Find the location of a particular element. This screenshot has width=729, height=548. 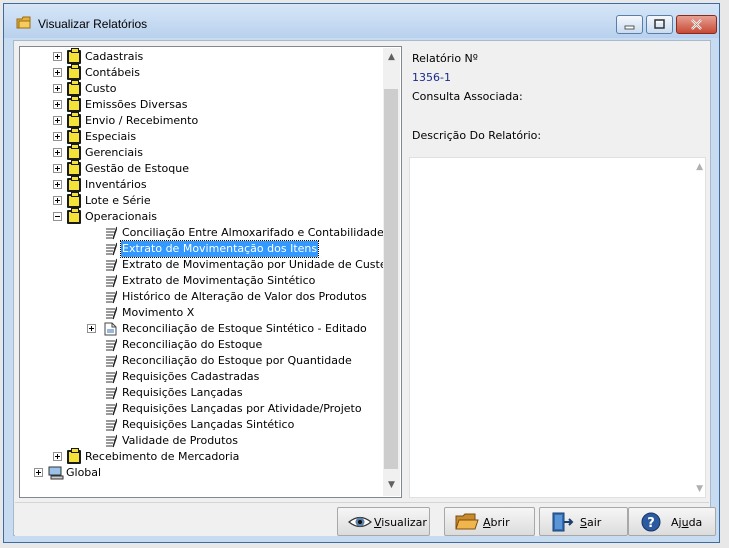

tree-folder: Cadastrais is located at coordinates (201, 56).